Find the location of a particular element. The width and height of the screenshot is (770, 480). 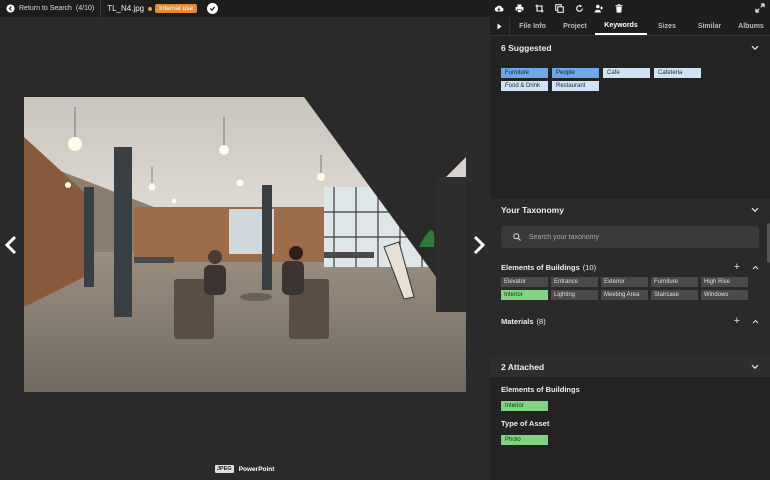

keyword-chip: Cafe is located at coordinates (626, 73).